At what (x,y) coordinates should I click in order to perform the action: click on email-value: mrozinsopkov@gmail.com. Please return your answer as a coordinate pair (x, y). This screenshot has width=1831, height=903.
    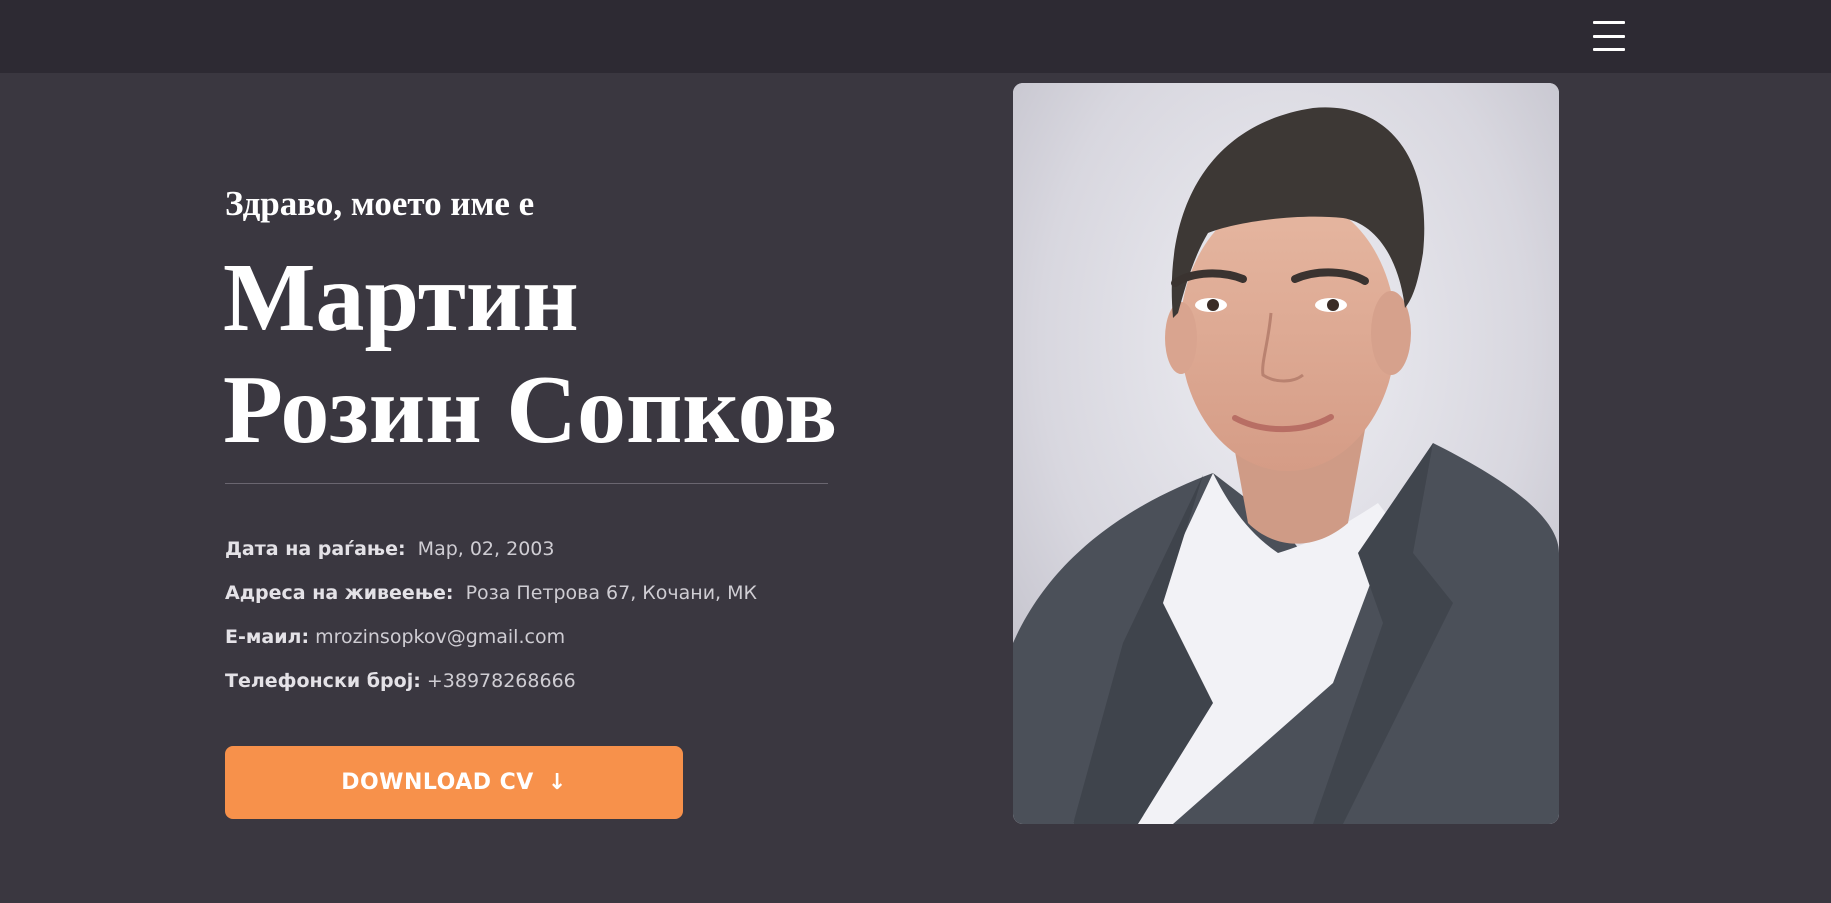
    Looking at the image, I should click on (440, 637).